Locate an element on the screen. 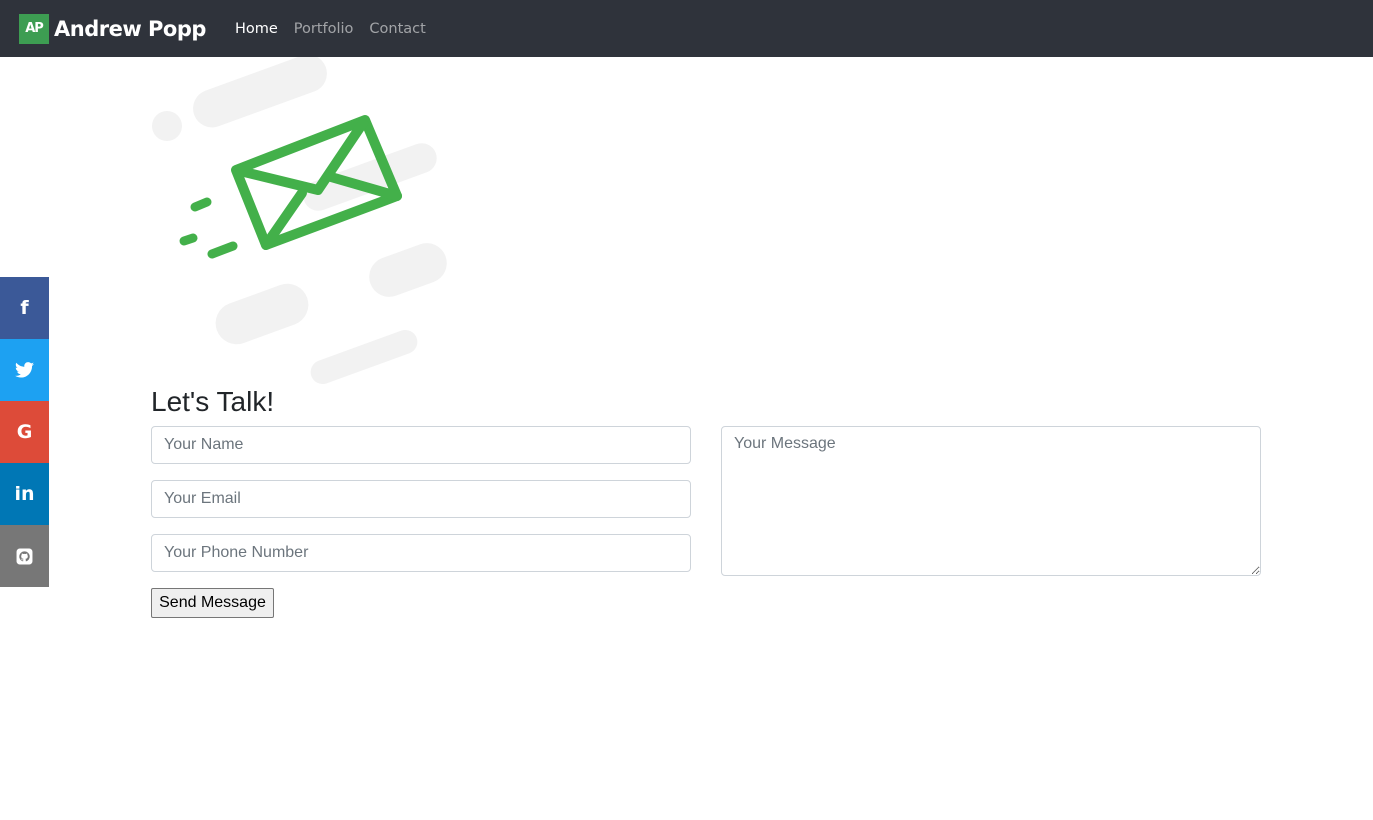 The image size is (1373, 820). facebook-icon: f is located at coordinates (24, 308).